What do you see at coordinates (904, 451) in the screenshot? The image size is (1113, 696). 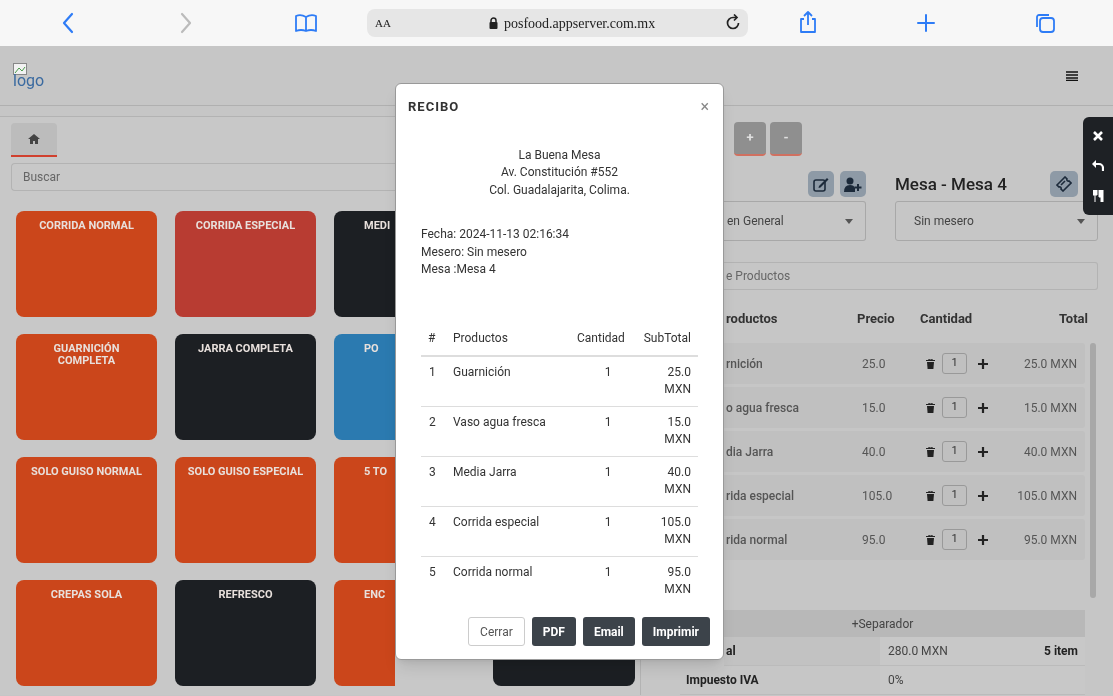 I see `order-row: dia Jarra 40.0 1 40.0 MXN` at bounding box center [904, 451].